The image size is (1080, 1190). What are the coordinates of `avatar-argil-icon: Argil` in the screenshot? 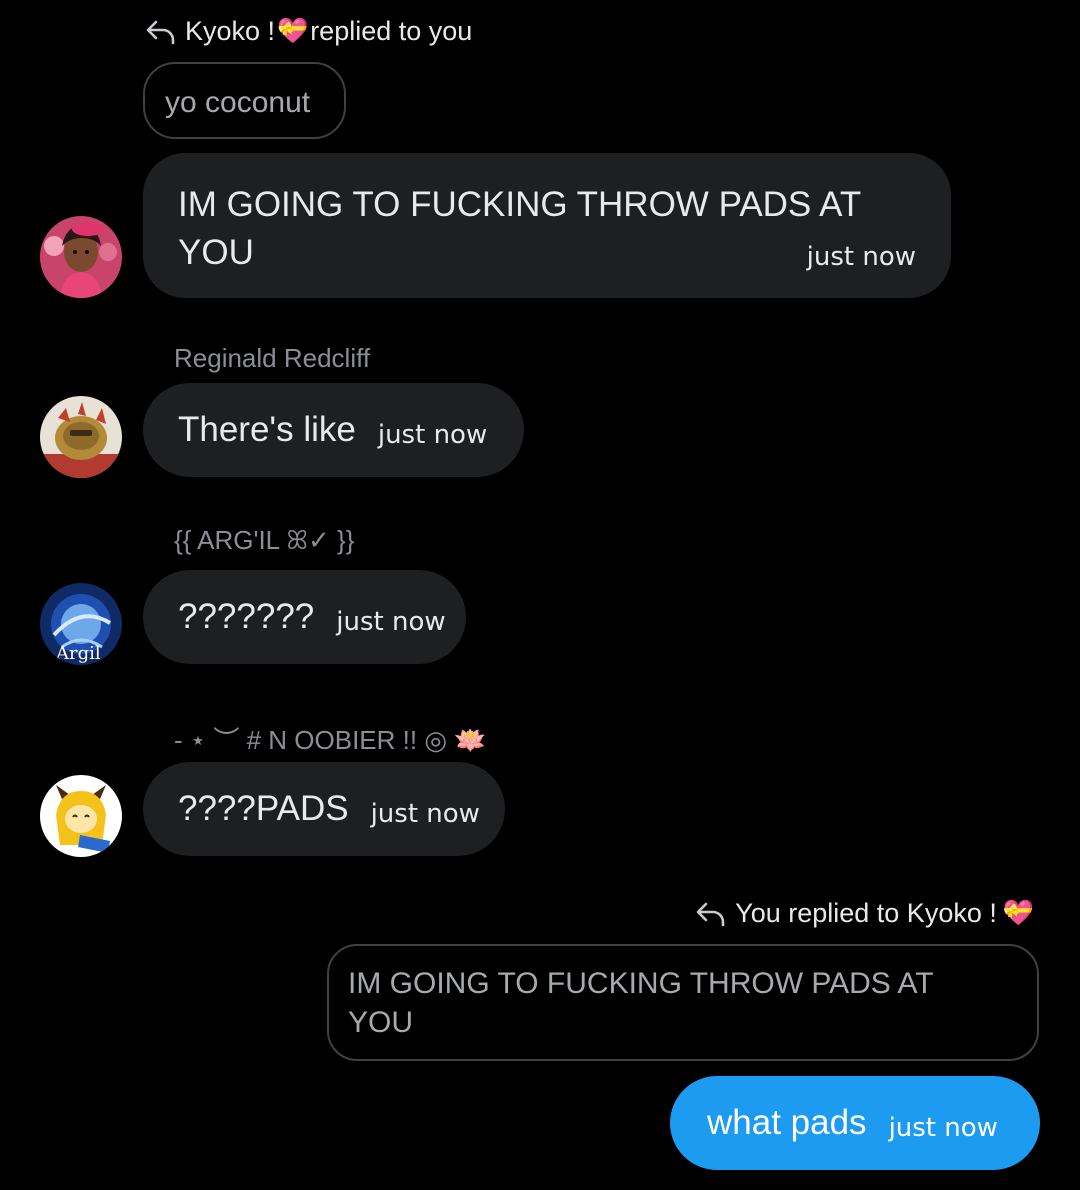 It's located at (81, 624).